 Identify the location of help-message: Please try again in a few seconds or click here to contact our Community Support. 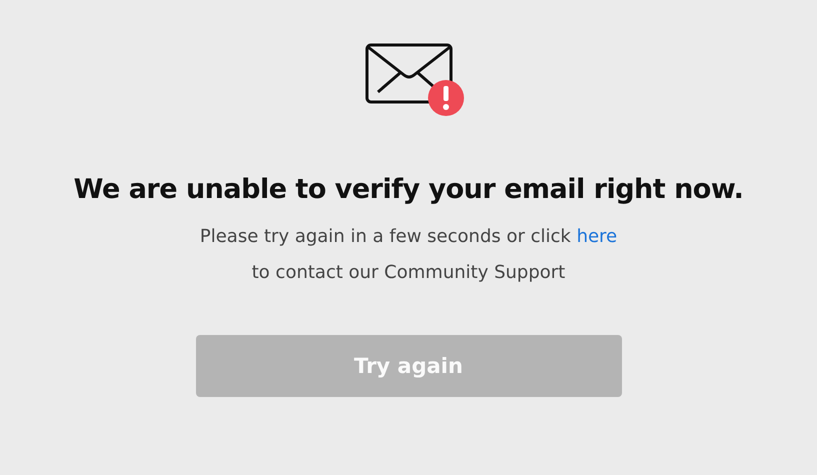
(409, 255).